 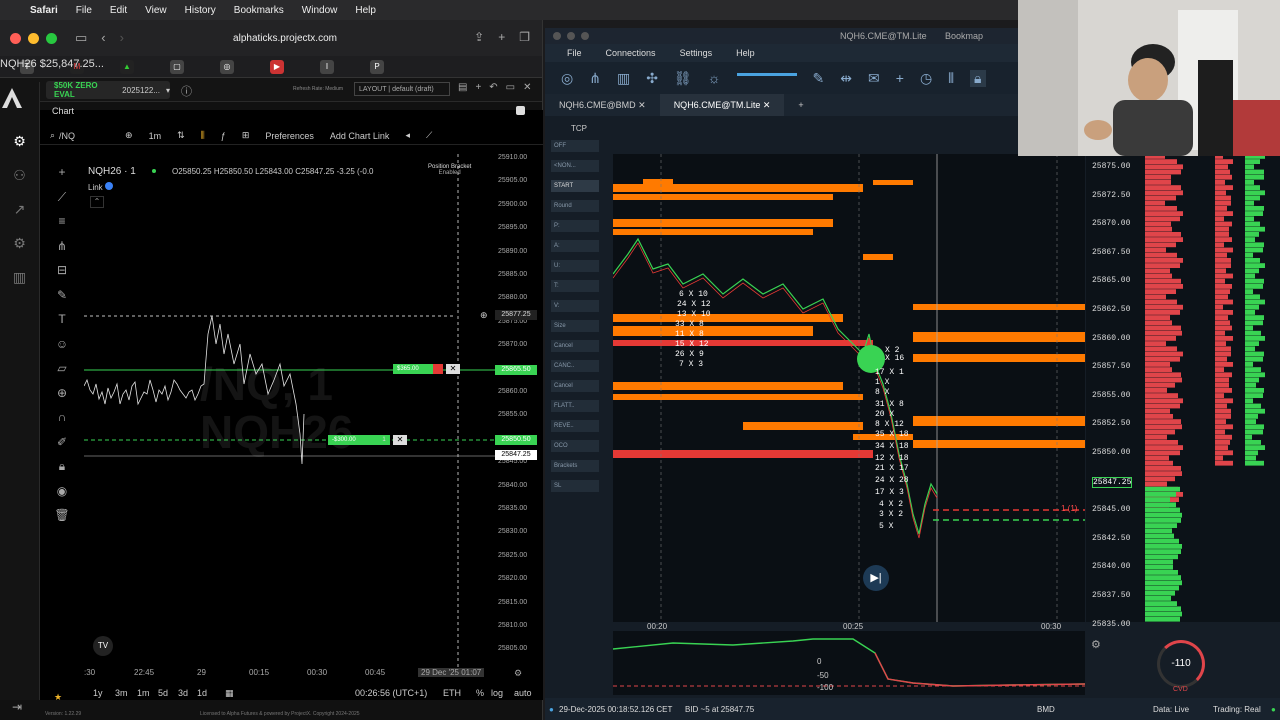 What do you see at coordinates (595, 78) in the screenshot?
I see `share-icon: ⋔` at bounding box center [595, 78].